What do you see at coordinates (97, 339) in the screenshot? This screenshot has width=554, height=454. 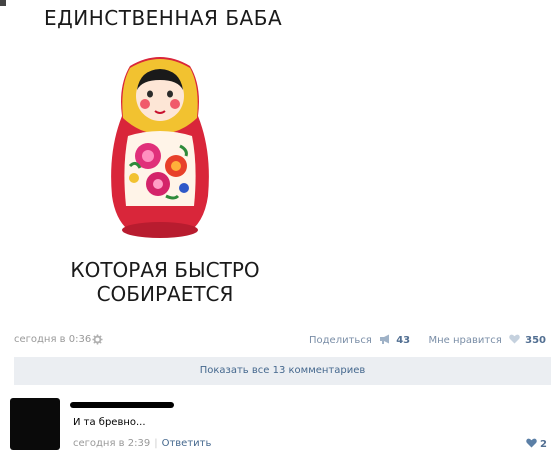 I see `gear-icon` at bounding box center [97, 339].